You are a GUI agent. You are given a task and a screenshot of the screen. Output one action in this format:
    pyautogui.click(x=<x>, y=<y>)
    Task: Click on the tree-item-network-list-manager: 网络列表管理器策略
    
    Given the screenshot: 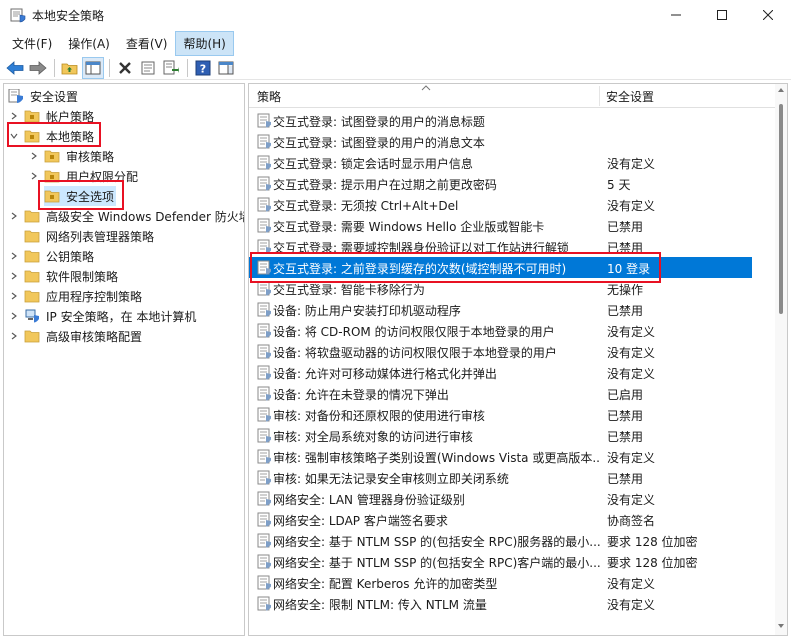 What is the action you would take?
    pyautogui.click(x=90, y=236)
    